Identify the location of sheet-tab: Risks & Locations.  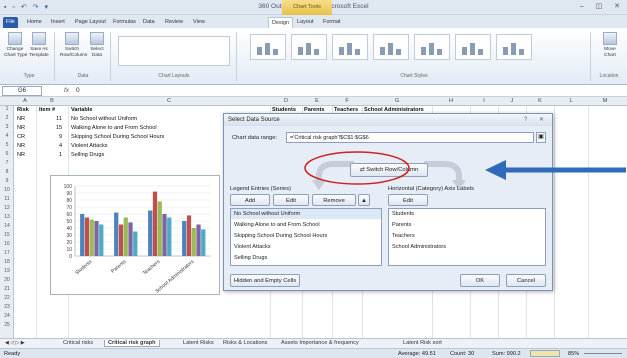
(245, 343).